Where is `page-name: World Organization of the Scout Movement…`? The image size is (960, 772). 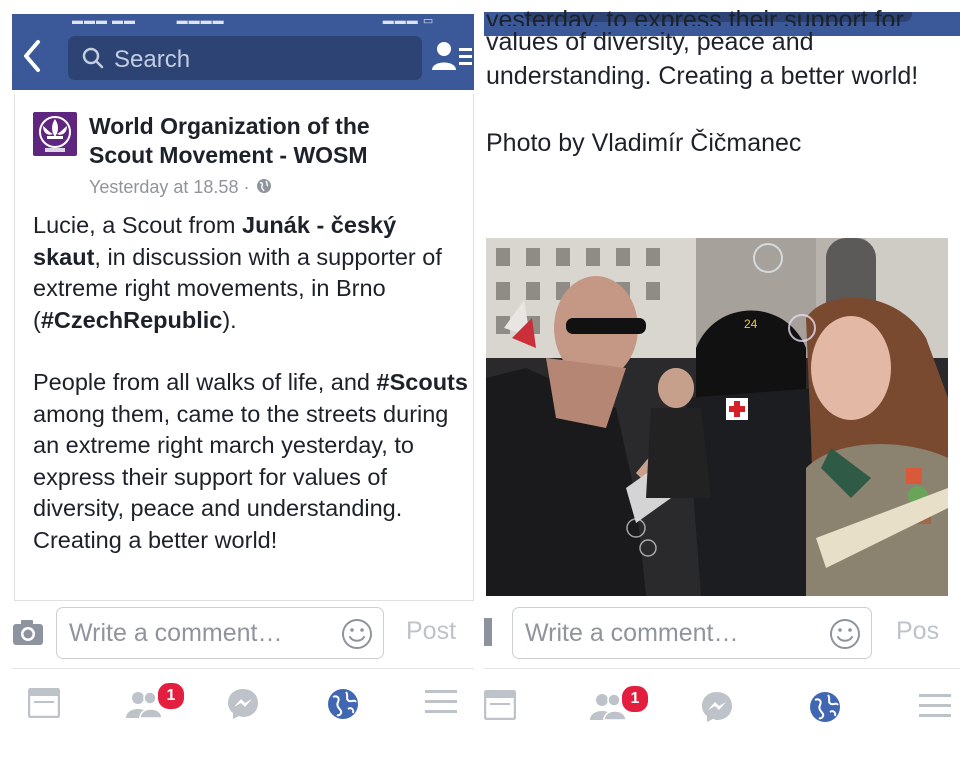
page-name: World Organization of the Scout Movement… is located at coordinates (259, 141).